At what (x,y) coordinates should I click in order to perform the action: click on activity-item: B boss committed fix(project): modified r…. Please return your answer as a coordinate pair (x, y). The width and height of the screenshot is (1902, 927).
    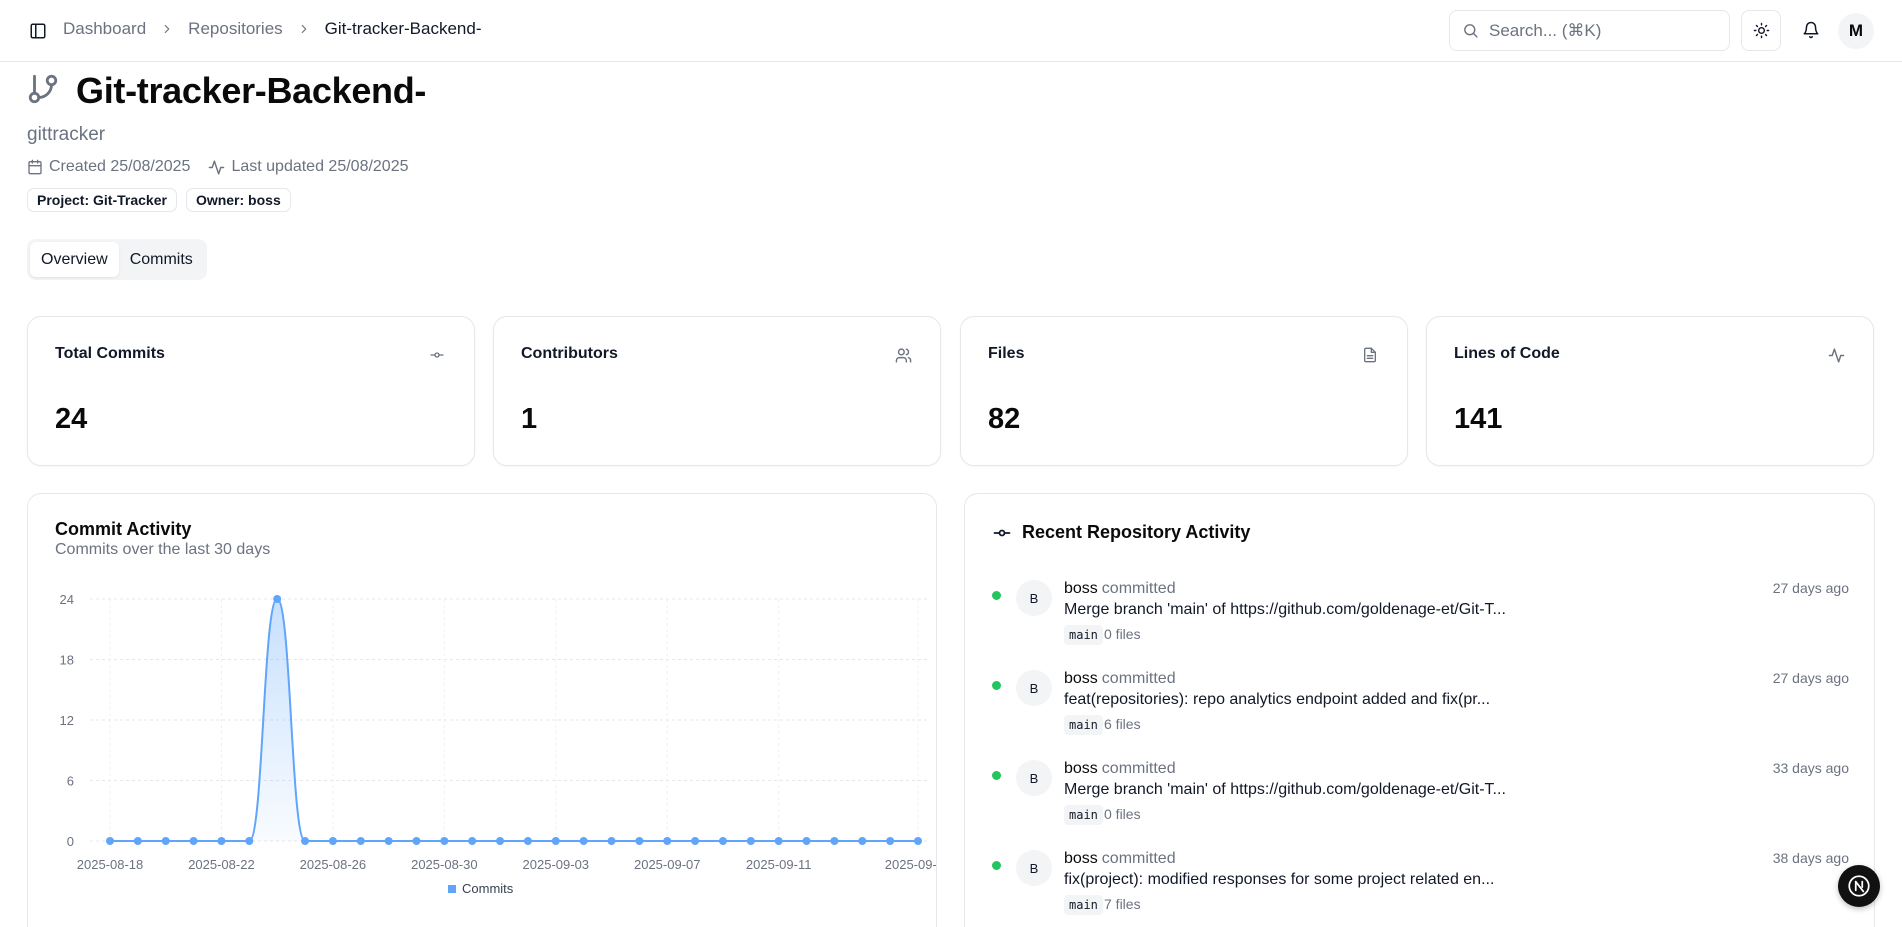
    Looking at the image, I should click on (1420, 888).